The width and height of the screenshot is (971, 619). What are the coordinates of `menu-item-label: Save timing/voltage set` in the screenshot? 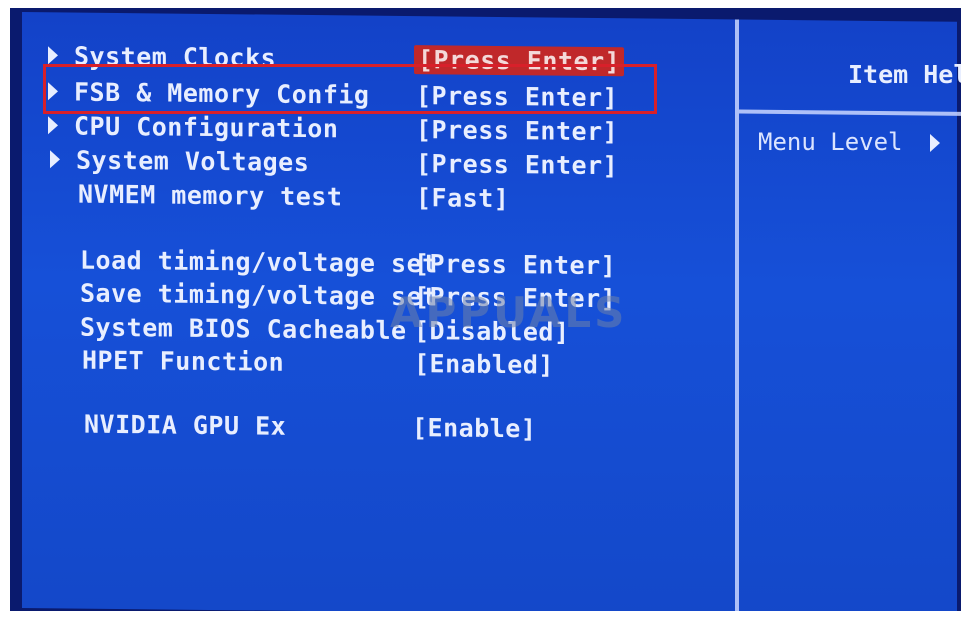 It's located at (259, 294).